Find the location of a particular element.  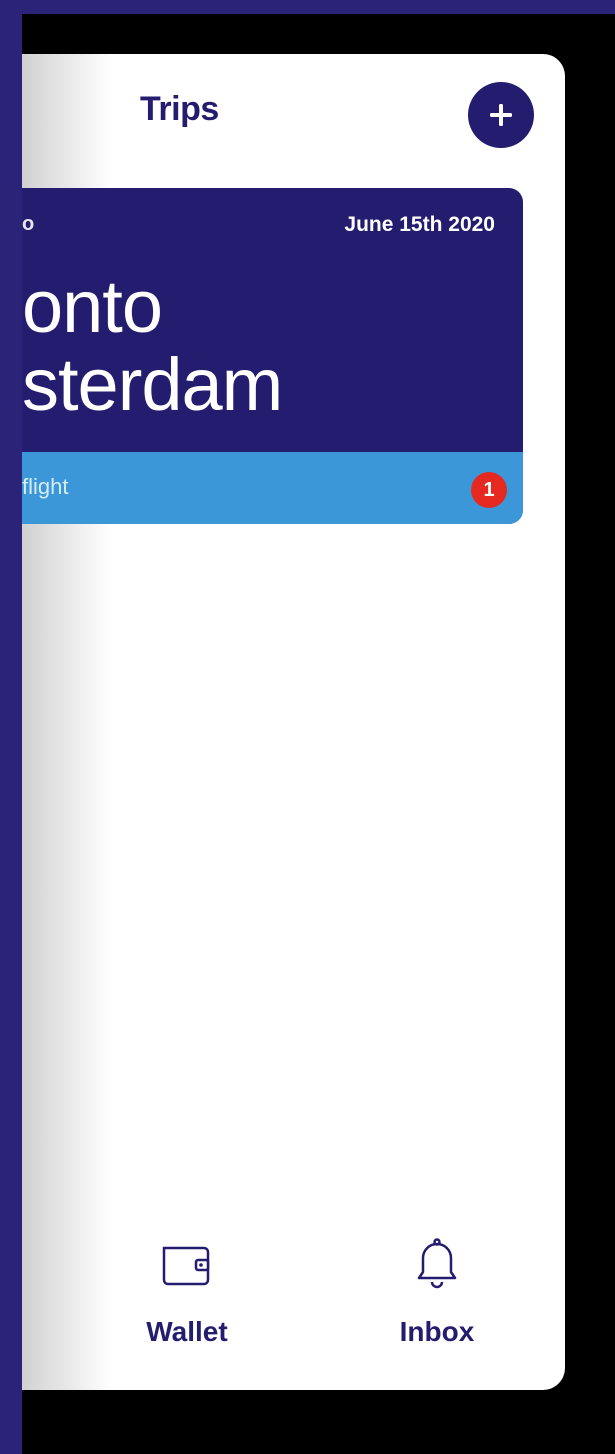

tab-wallet: Wallet is located at coordinates (187, 1291).